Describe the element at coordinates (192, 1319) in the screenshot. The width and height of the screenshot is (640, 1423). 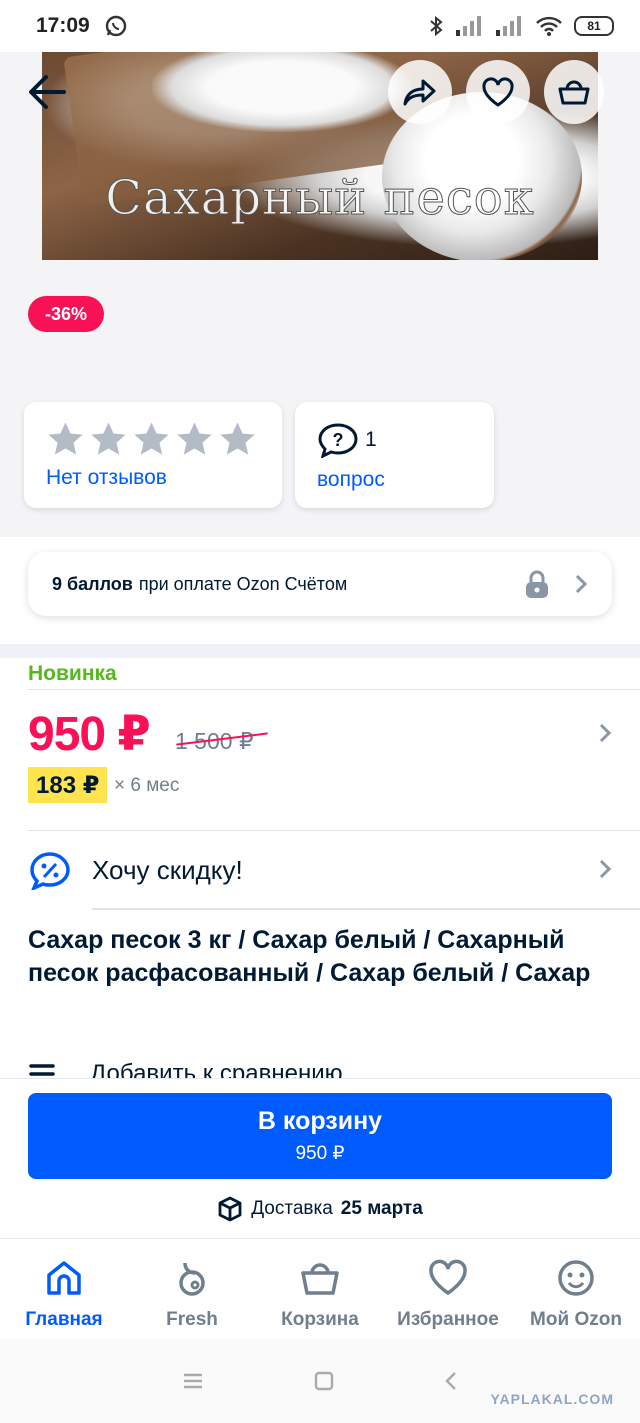
I see `tab-label: Fresh` at that location.